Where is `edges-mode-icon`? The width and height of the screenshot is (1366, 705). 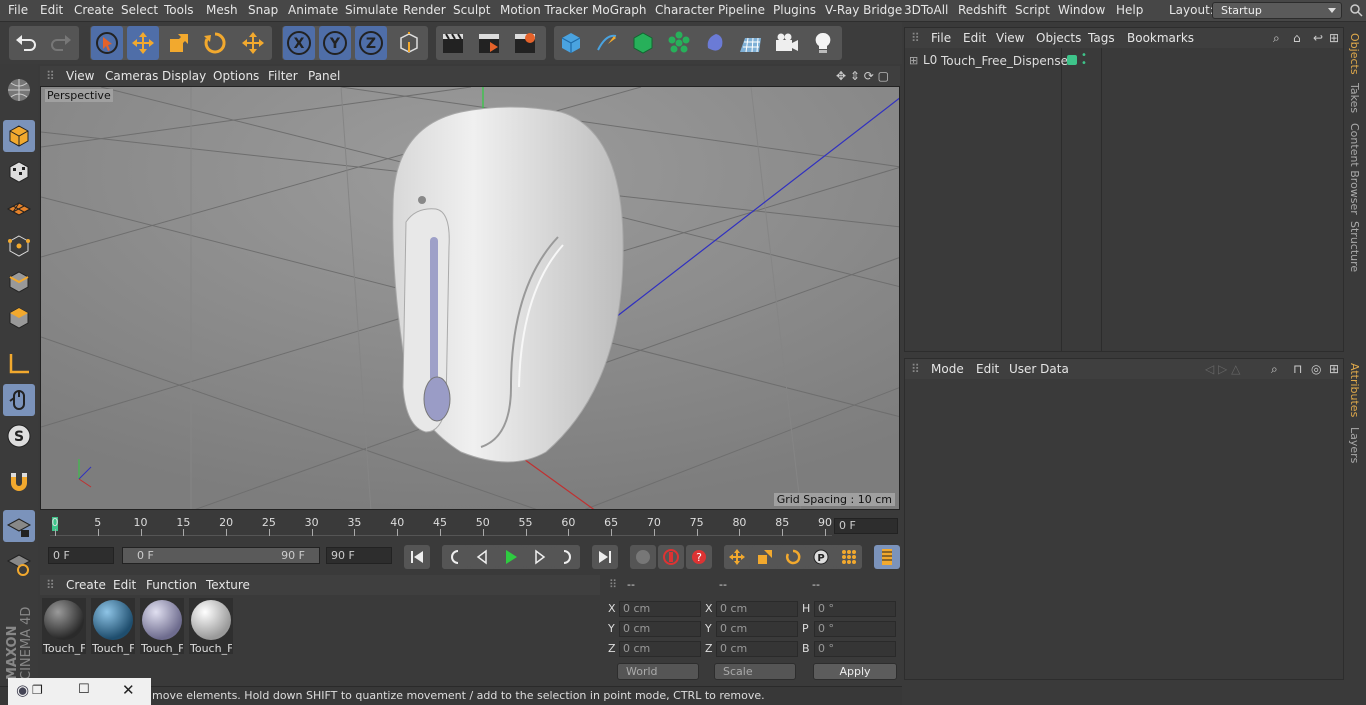 edges-mode-icon is located at coordinates (19, 282).